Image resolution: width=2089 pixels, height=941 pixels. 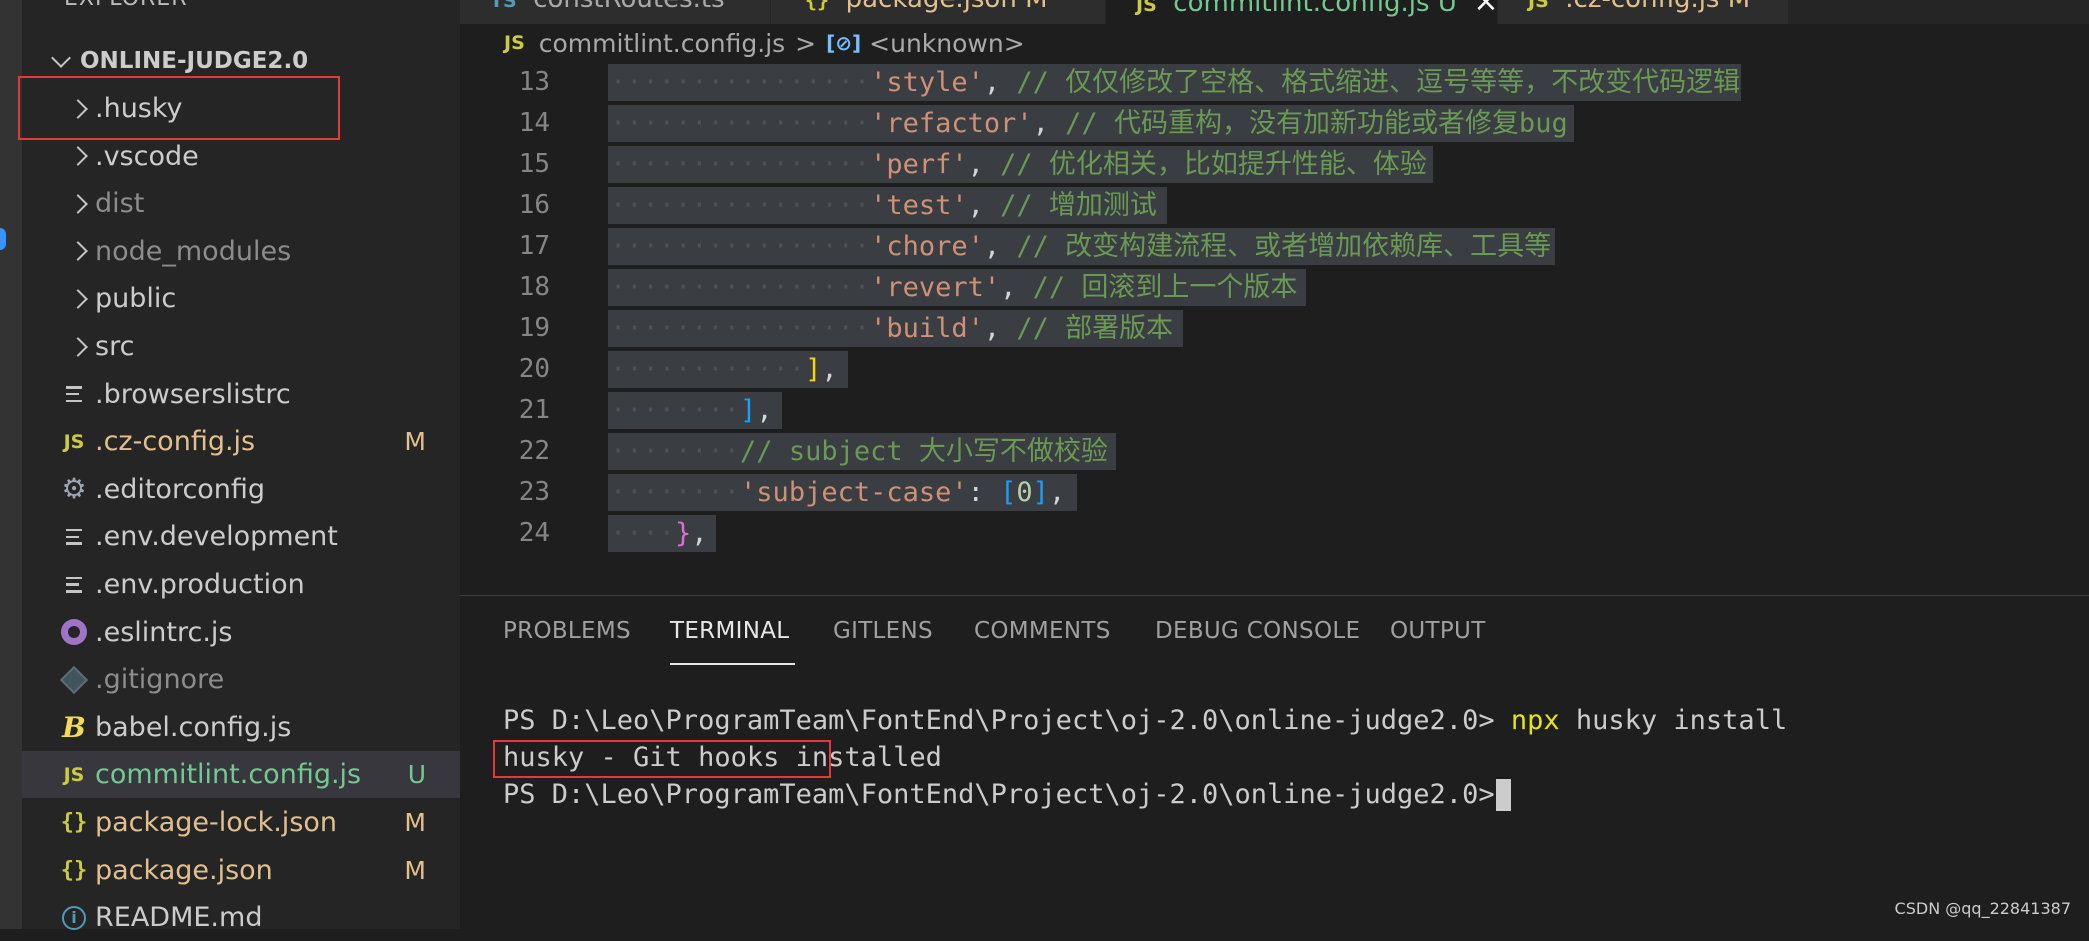 What do you see at coordinates (241, 346) in the screenshot?
I see `tree-item: src` at bounding box center [241, 346].